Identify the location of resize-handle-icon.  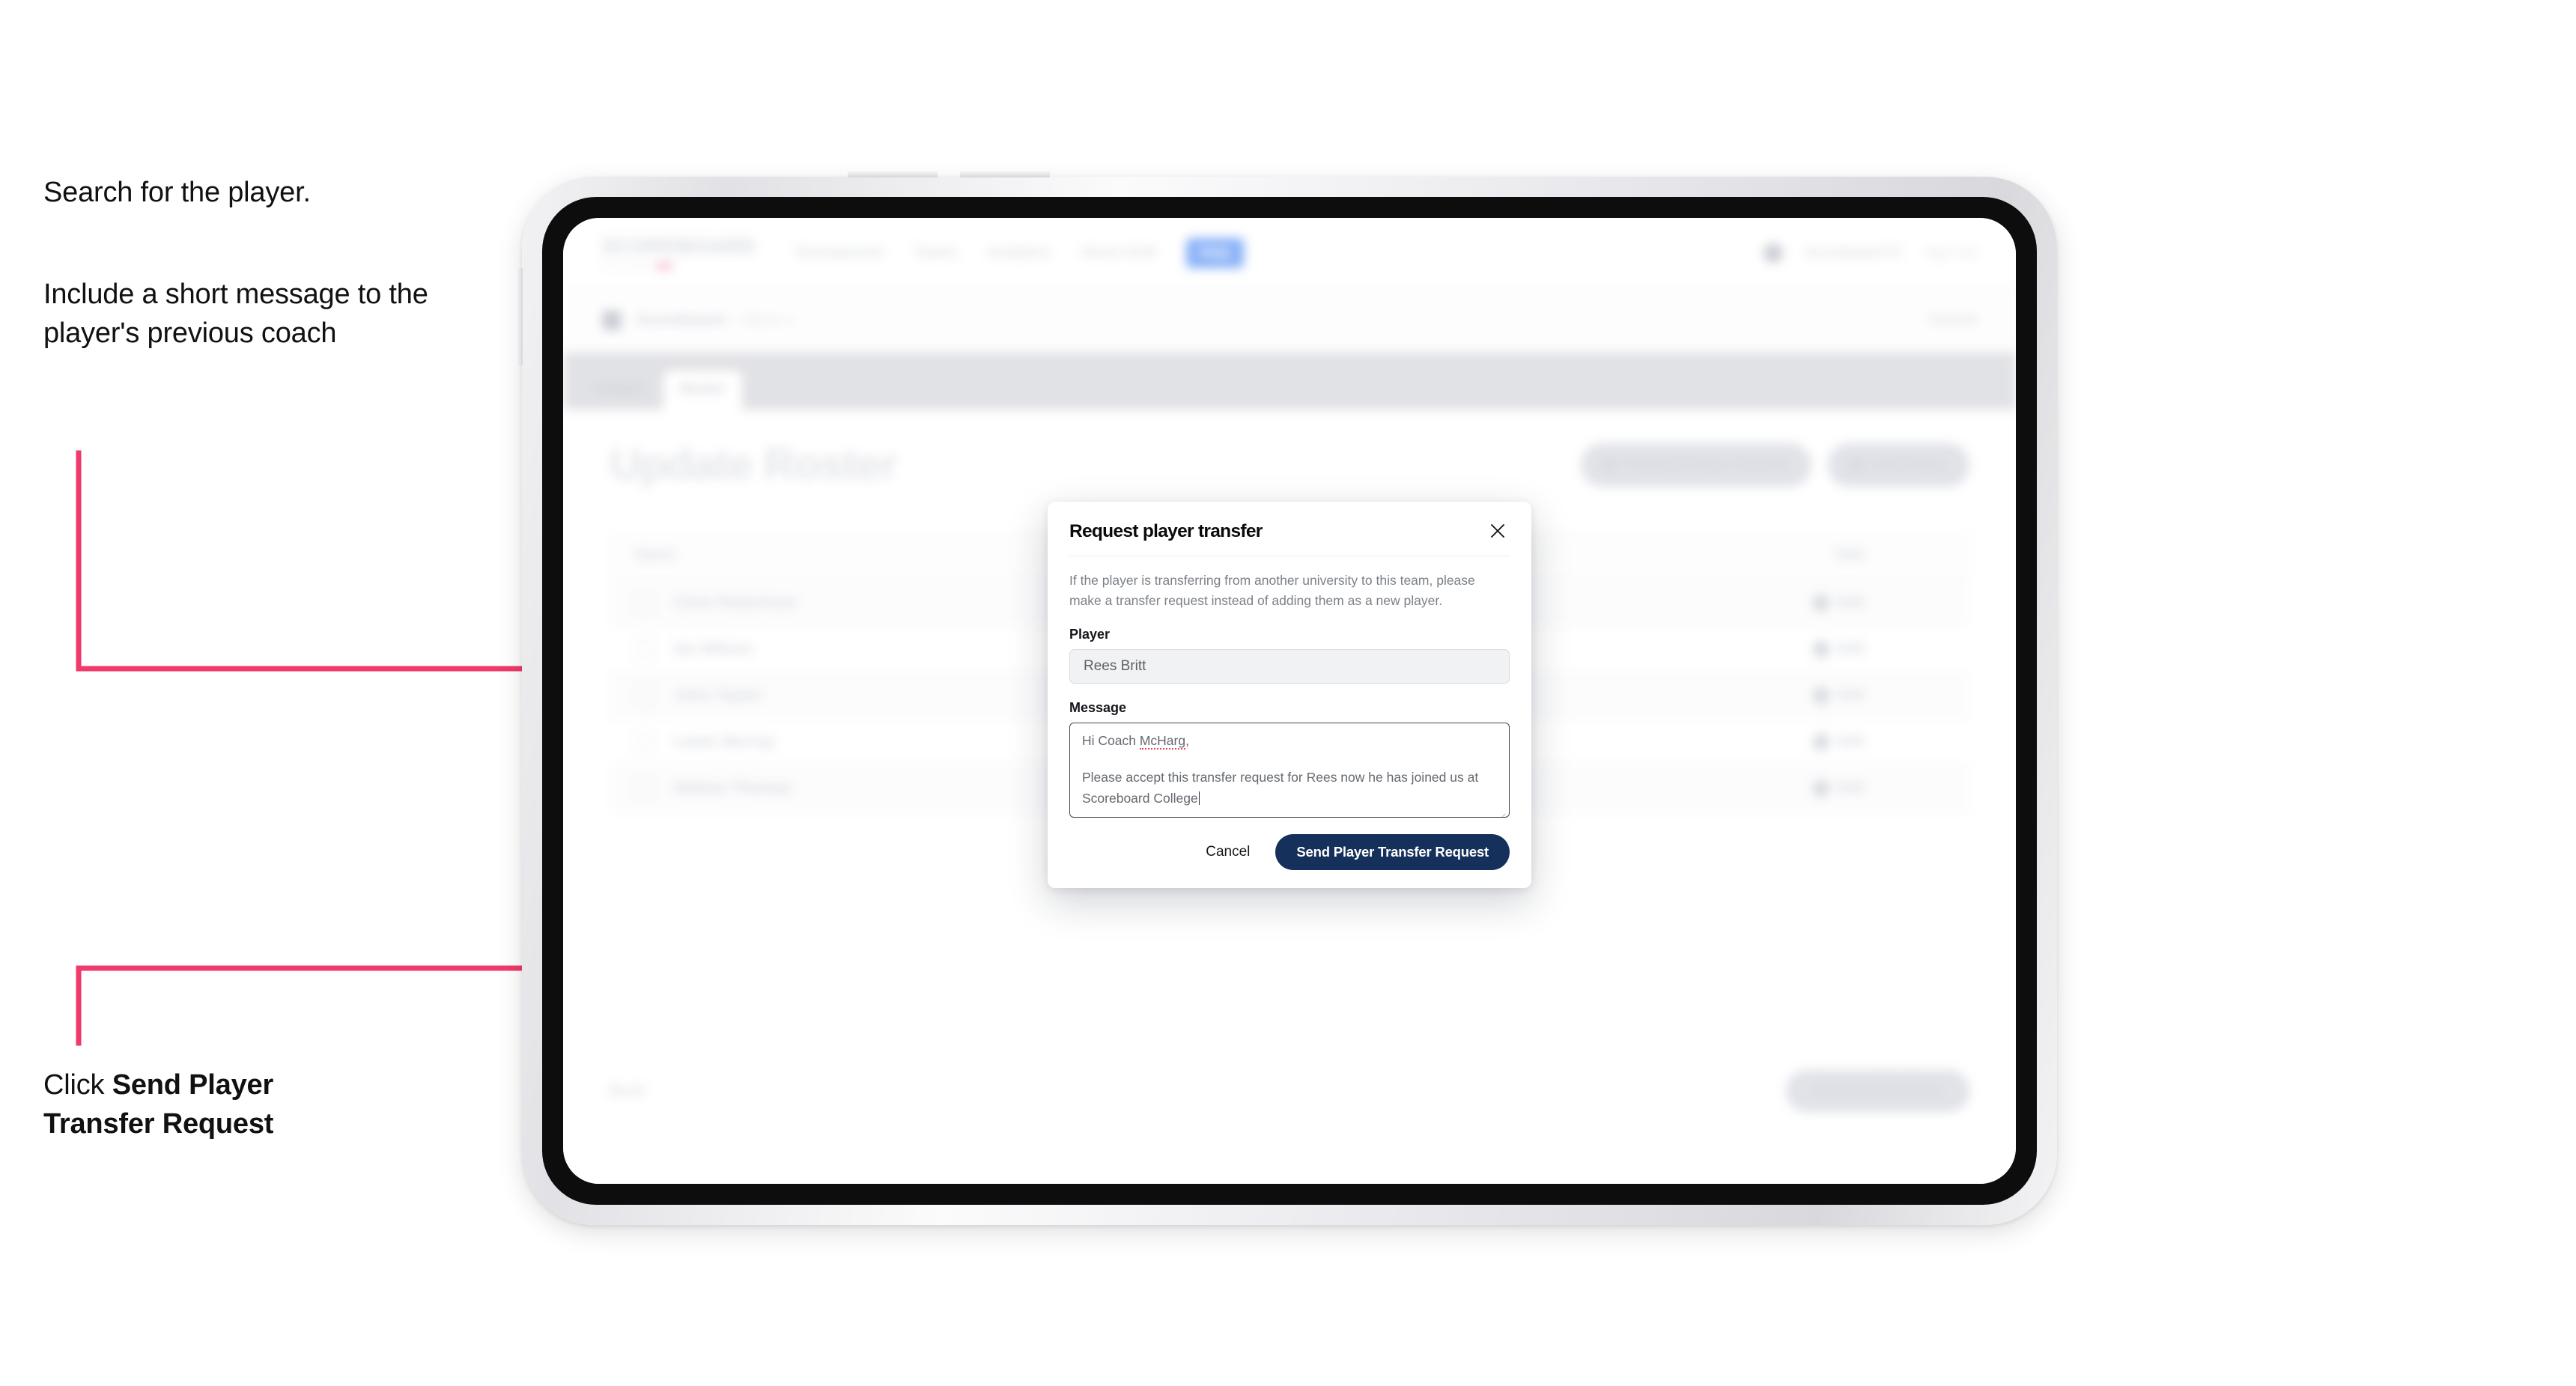
(1501, 810).